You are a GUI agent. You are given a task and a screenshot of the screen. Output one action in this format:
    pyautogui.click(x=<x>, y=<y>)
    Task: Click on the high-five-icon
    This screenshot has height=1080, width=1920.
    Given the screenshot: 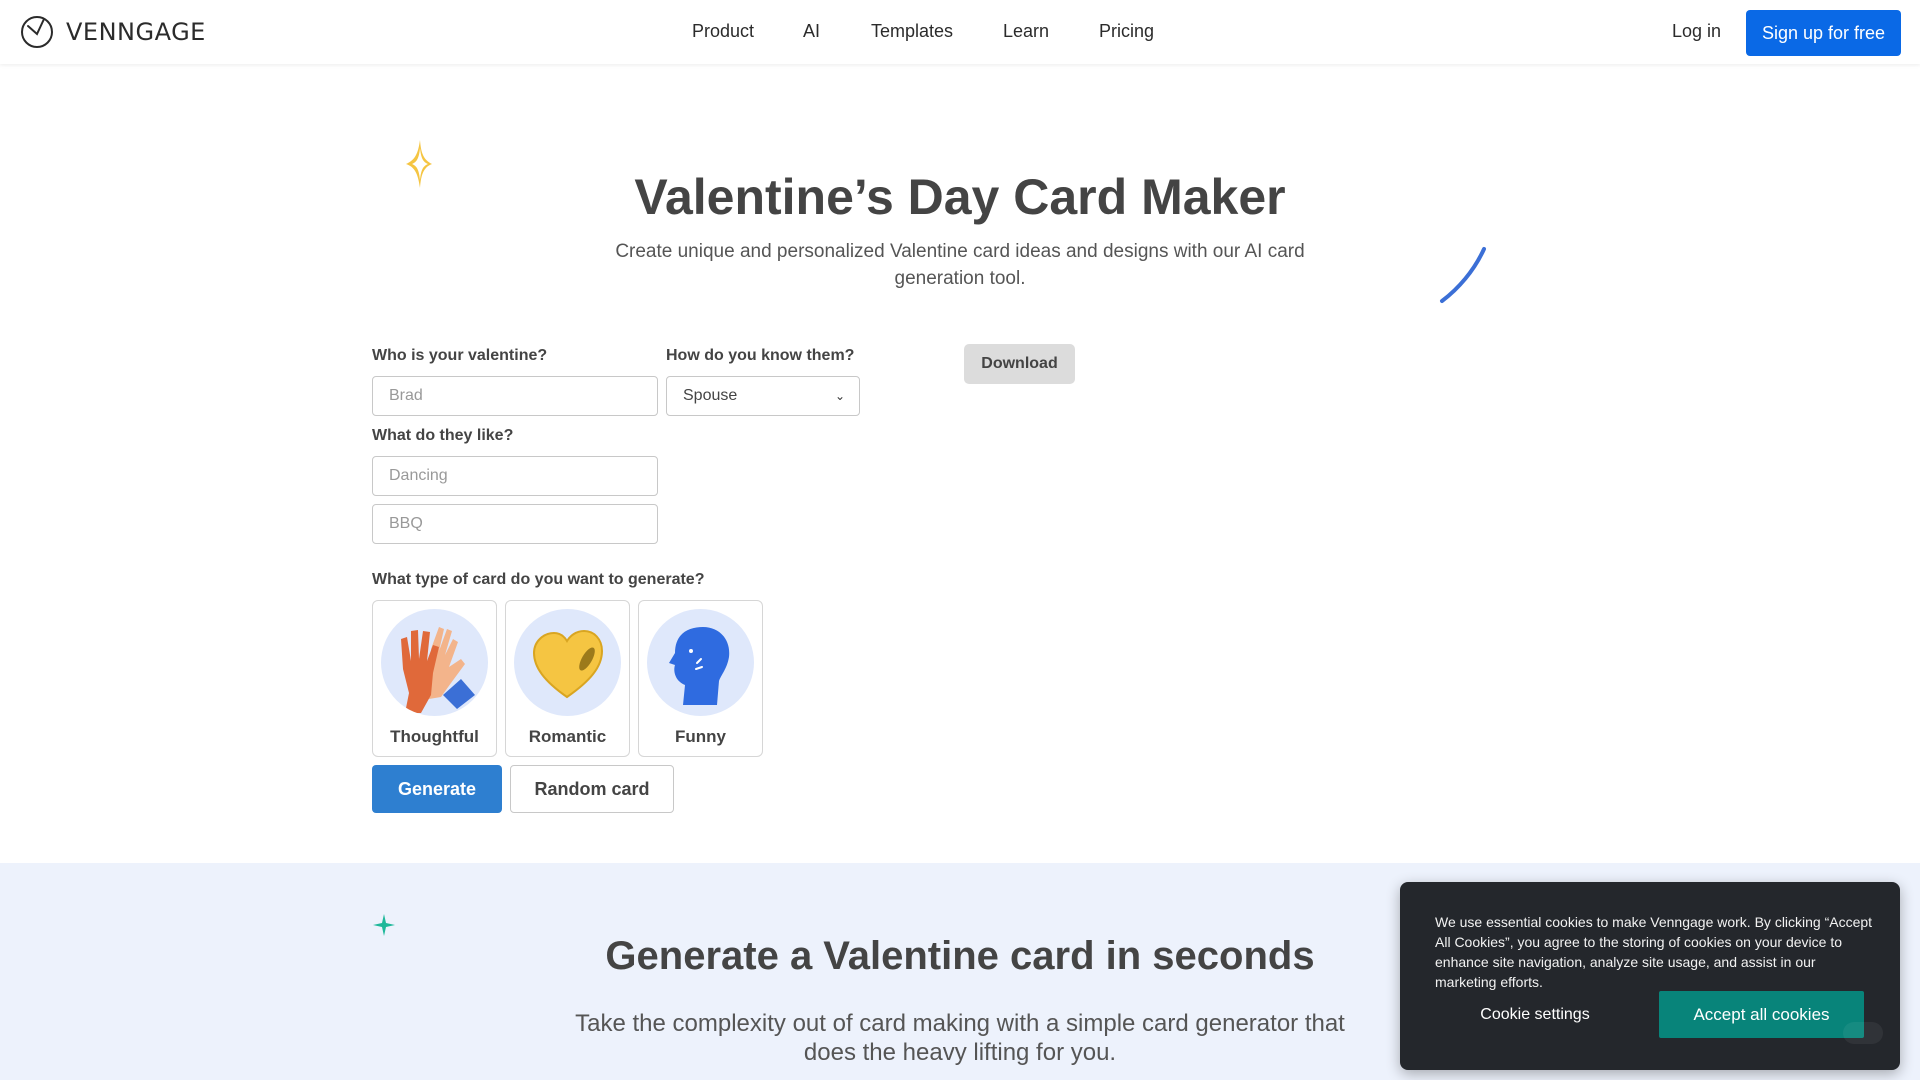 What is the action you would take?
    pyautogui.click(x=438, y=670)
    